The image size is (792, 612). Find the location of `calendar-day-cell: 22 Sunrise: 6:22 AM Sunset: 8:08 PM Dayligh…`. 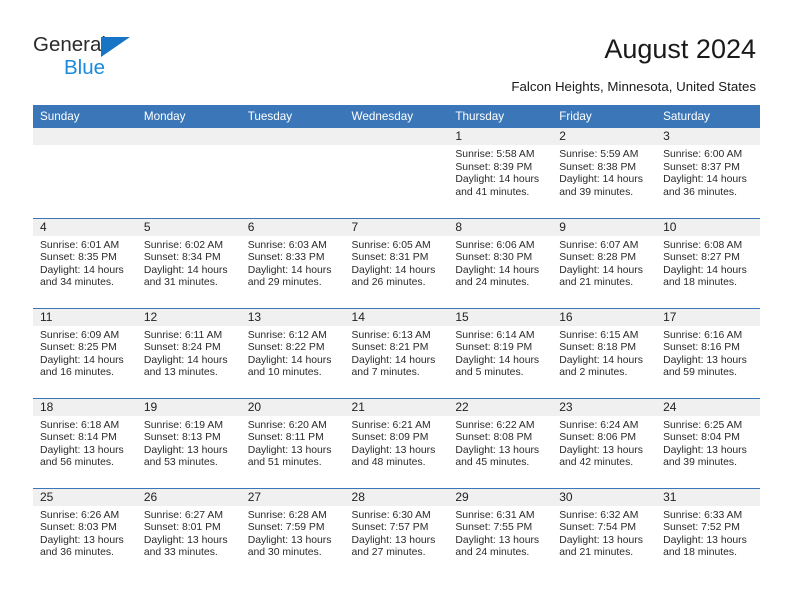

calendar-day-cell: 22 Sunrise: 6:22 AM Sunset: 8:08 PM Dayligh… is located at coordinates (500, 442).